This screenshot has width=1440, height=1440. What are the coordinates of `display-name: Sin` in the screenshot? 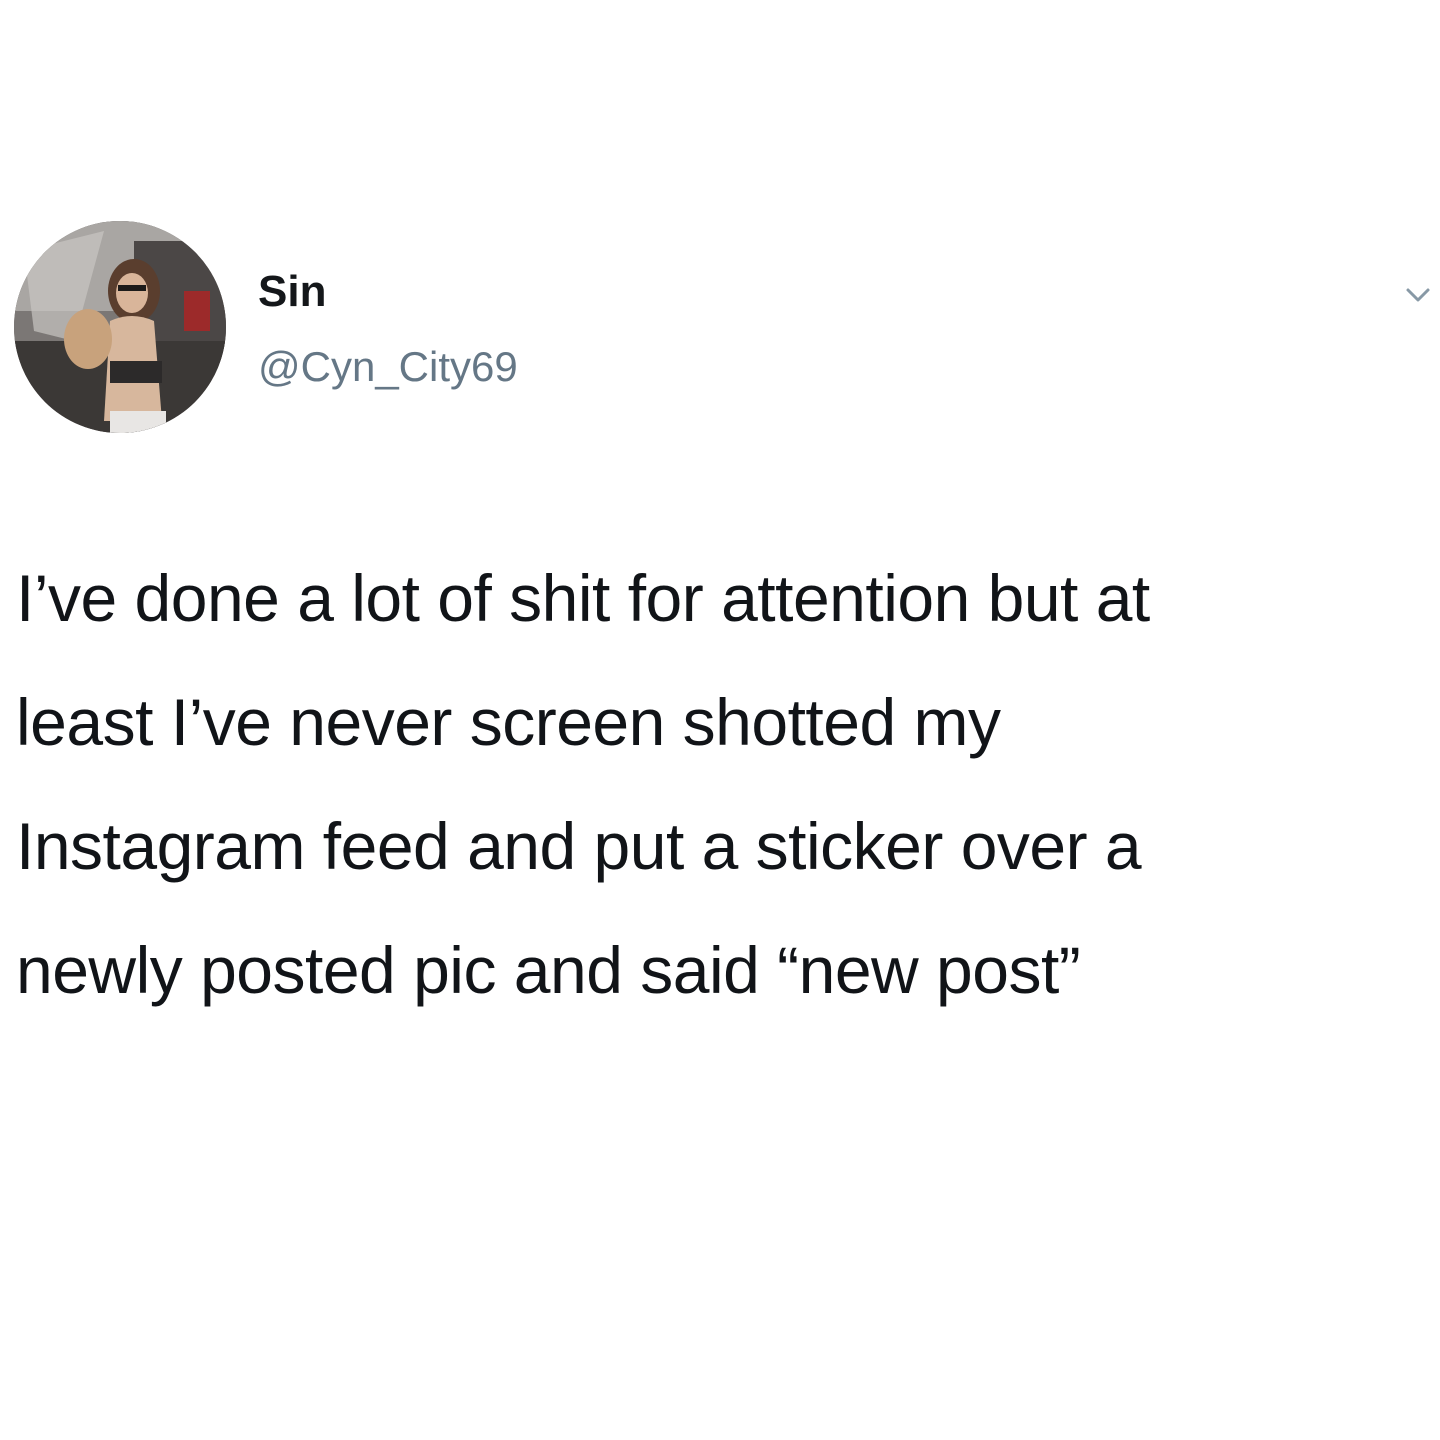 It's located at (292, 292).